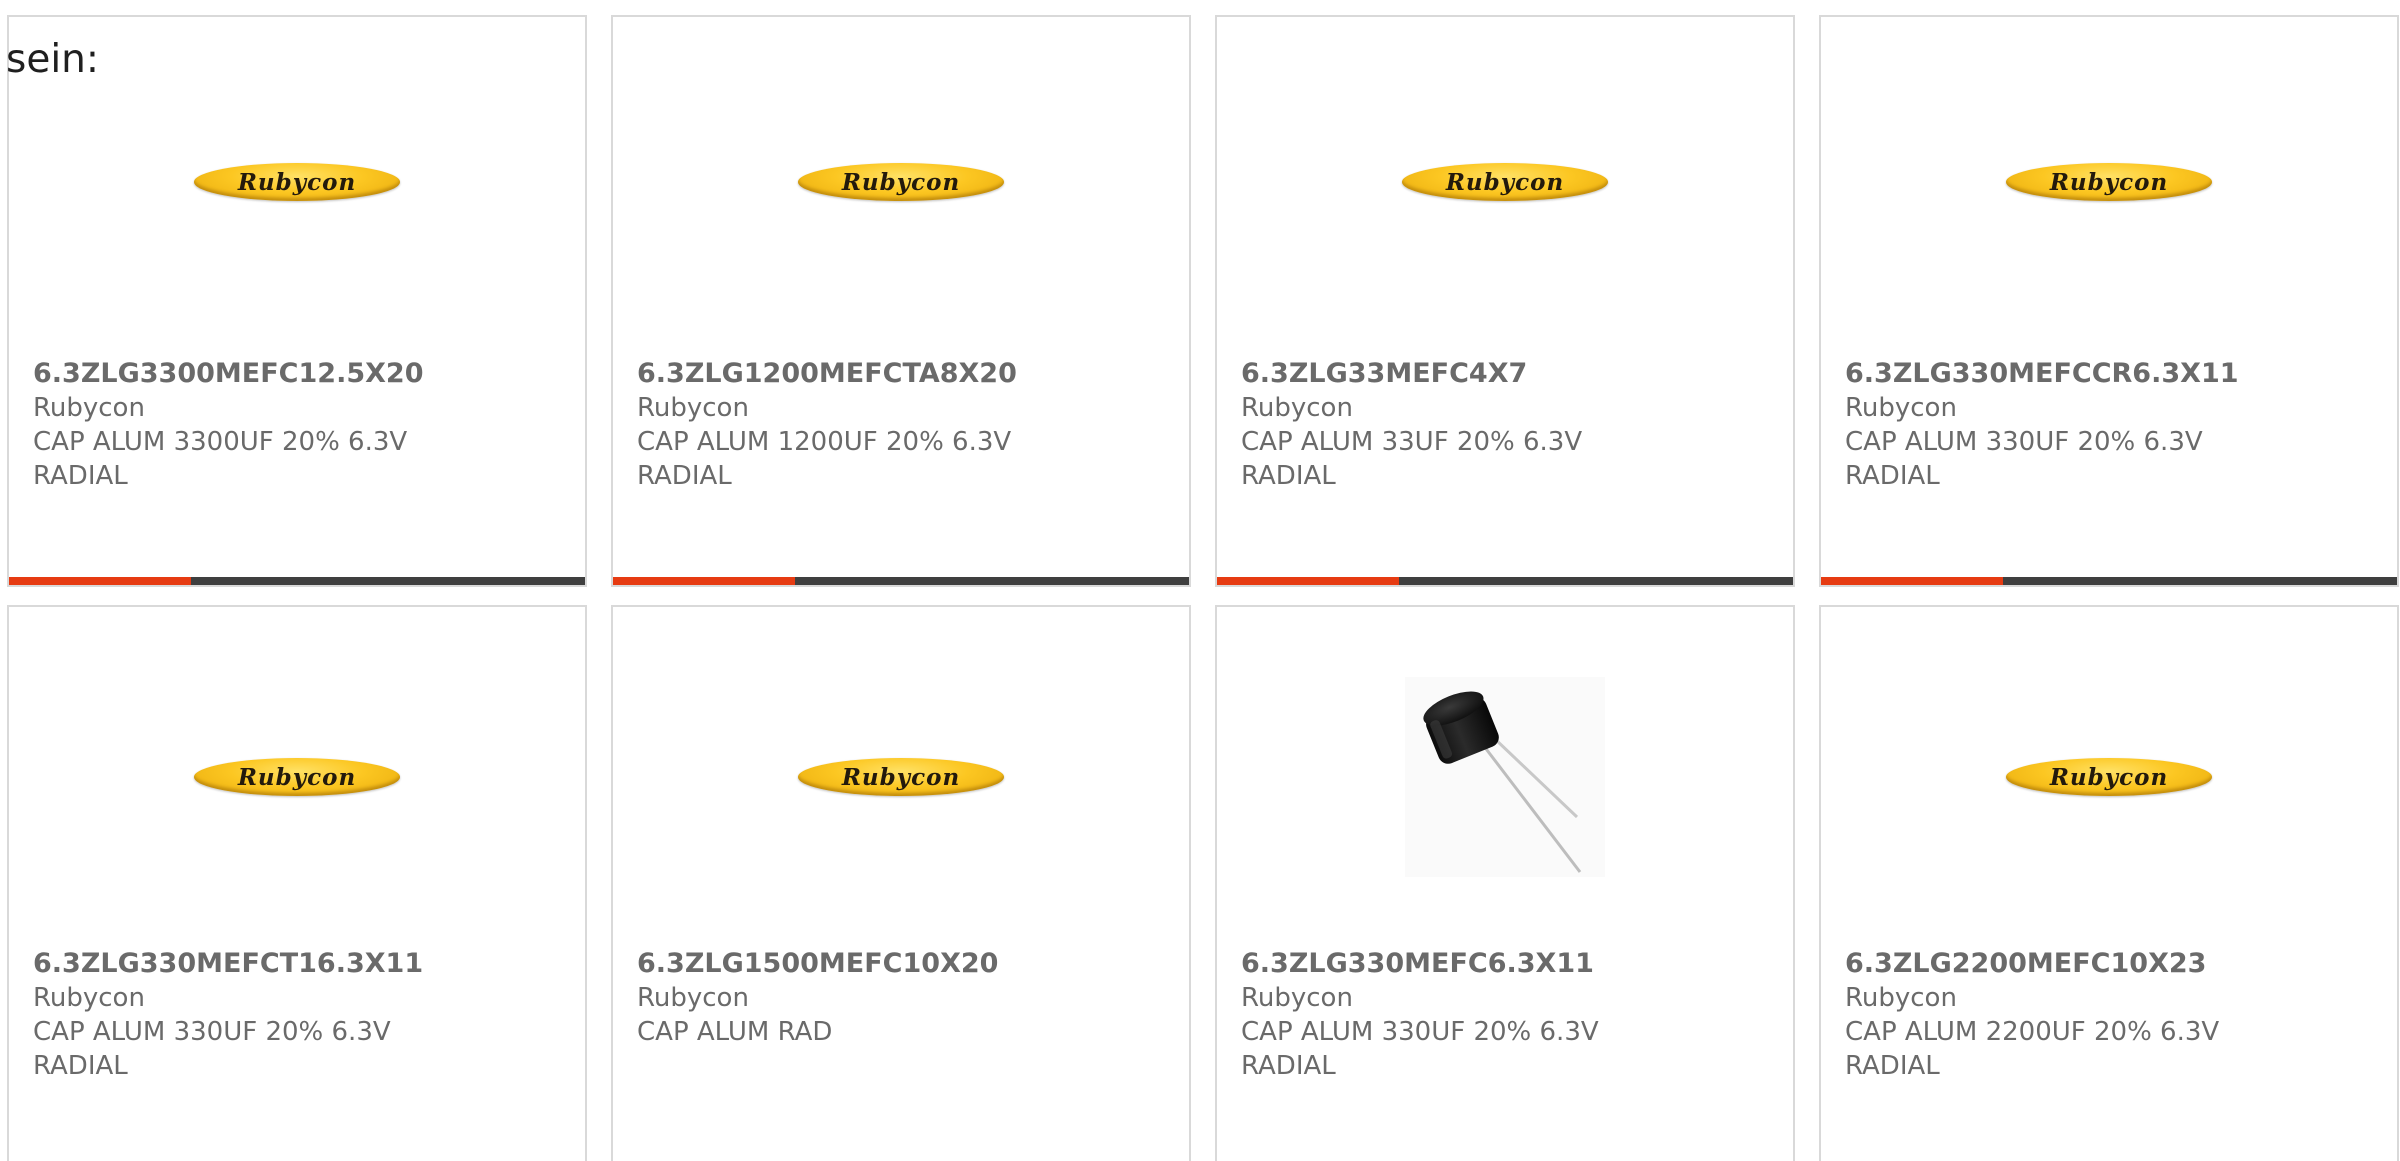 The height and width of the screenshot is (1161, 2400). What do you see at coordinates (2111, 964) in the screenshot?
I see `part-number-link: 6.3ZLG2200MEFC10X23` at bounding box center [2111, 964].